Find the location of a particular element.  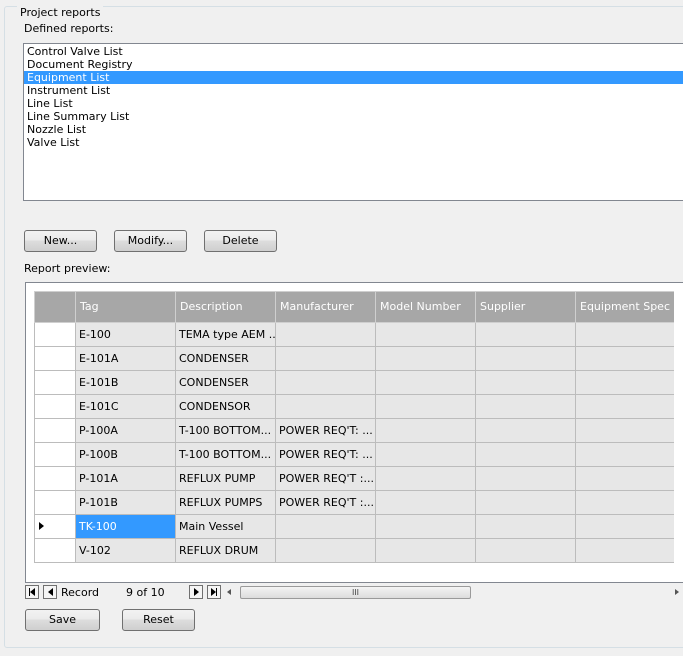

record-position: 9 of 10 is located at coordinates (145, 592).